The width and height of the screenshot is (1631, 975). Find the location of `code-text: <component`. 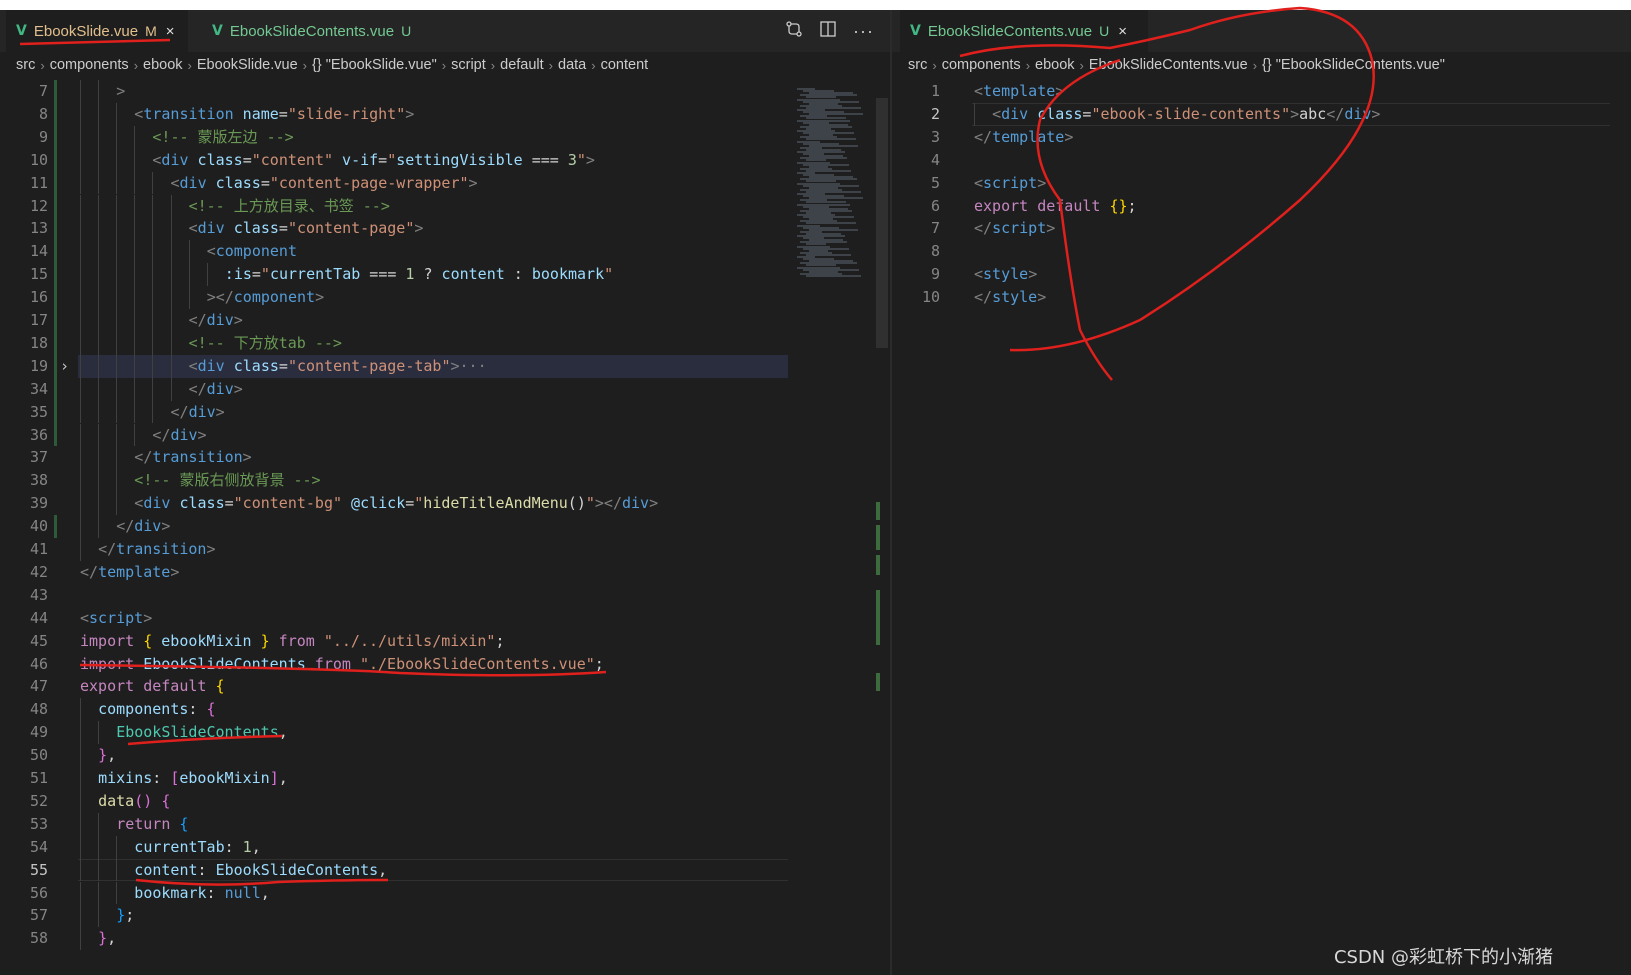

code-text: <component is located at coordinates (252, 251).